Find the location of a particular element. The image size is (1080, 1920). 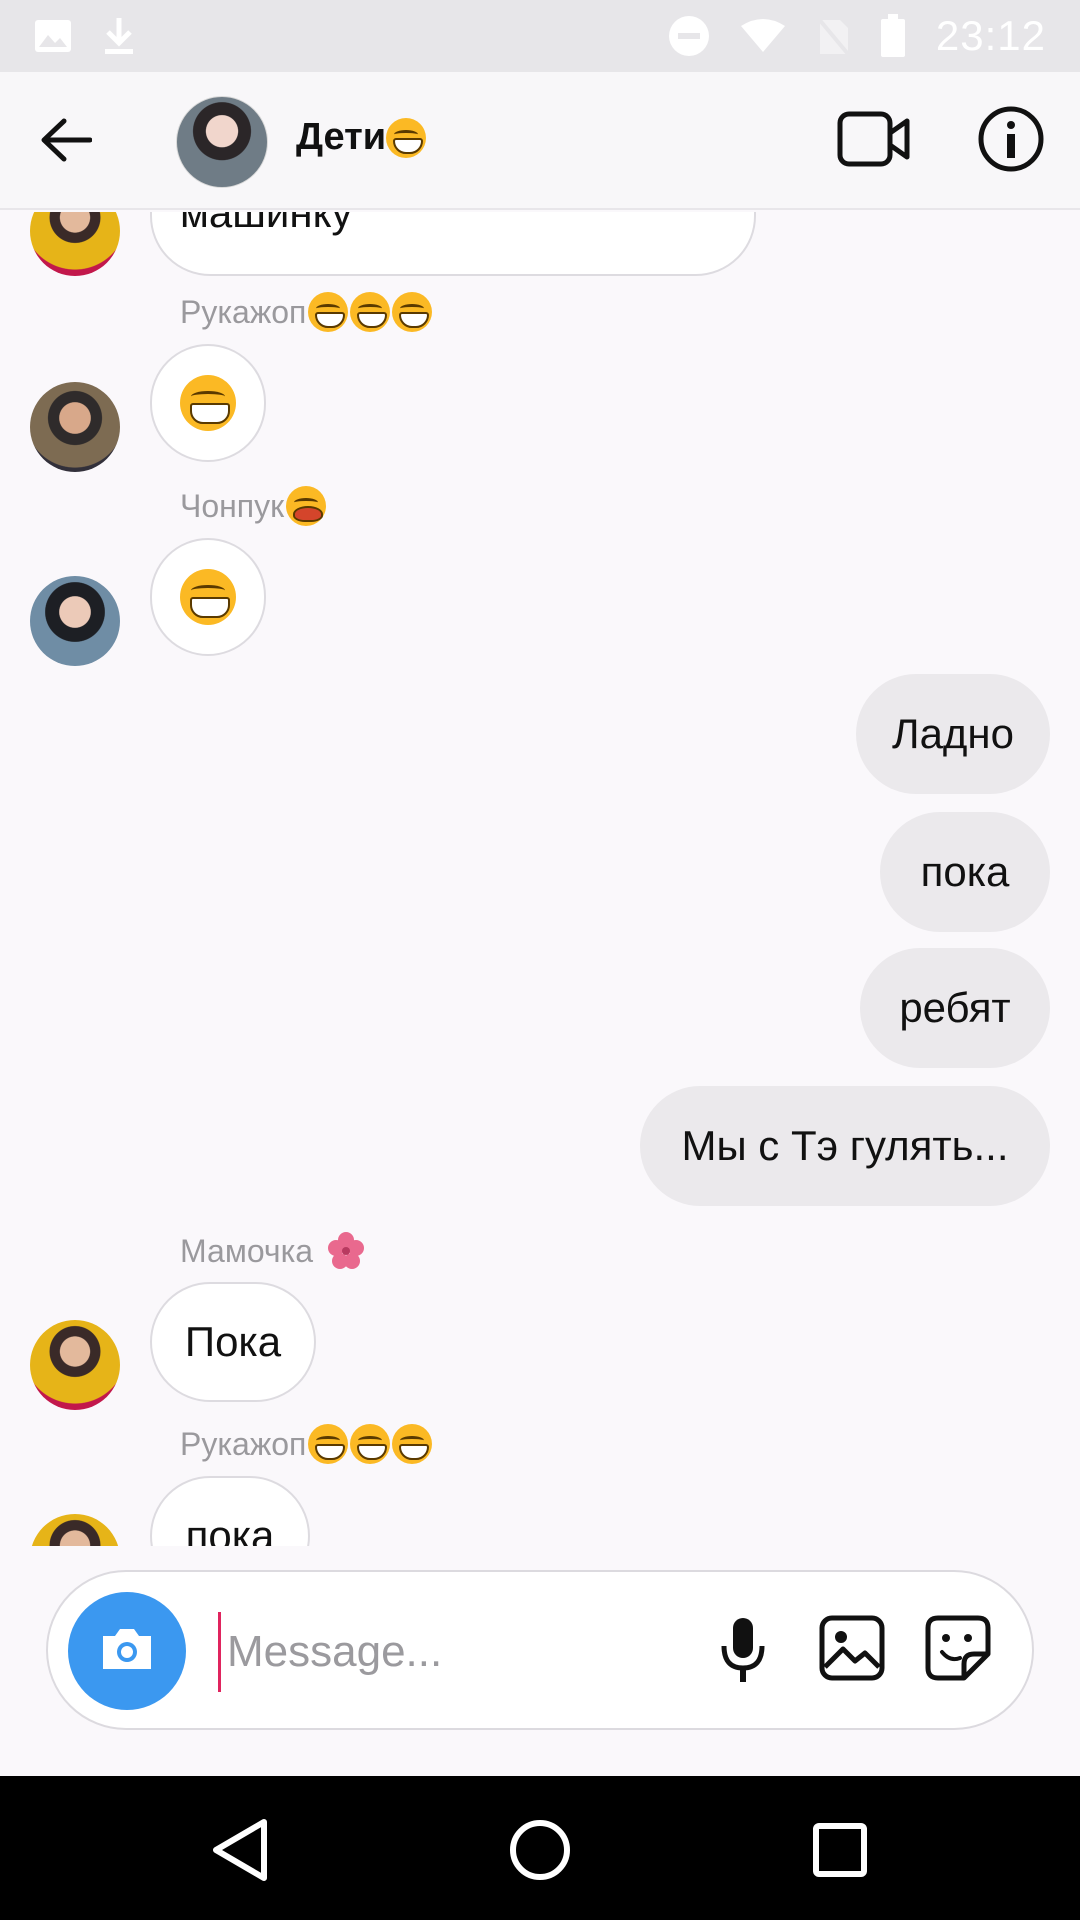

group-title: Дети is located at coordinates (361, 137).